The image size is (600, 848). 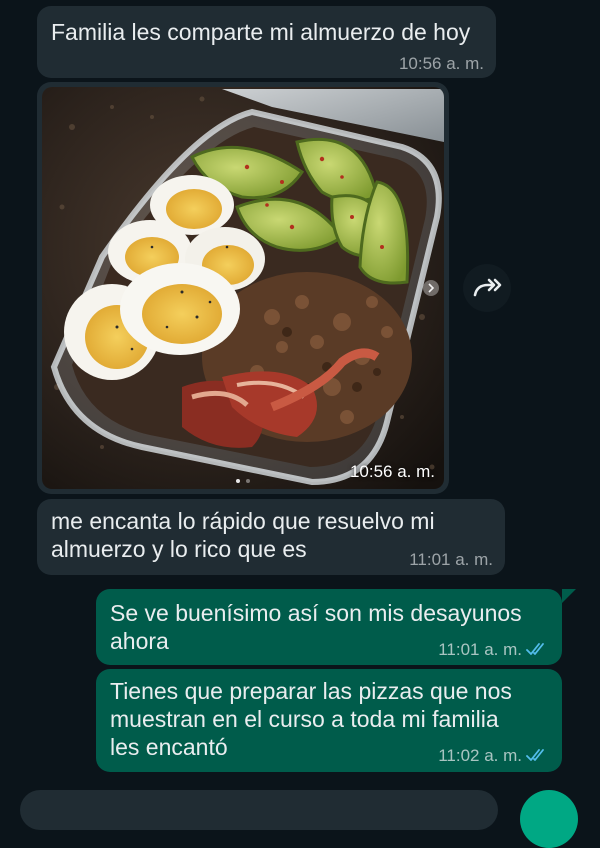 I want to click on message-timestamp: 11:02 a. m., so click(x=480, y=755).